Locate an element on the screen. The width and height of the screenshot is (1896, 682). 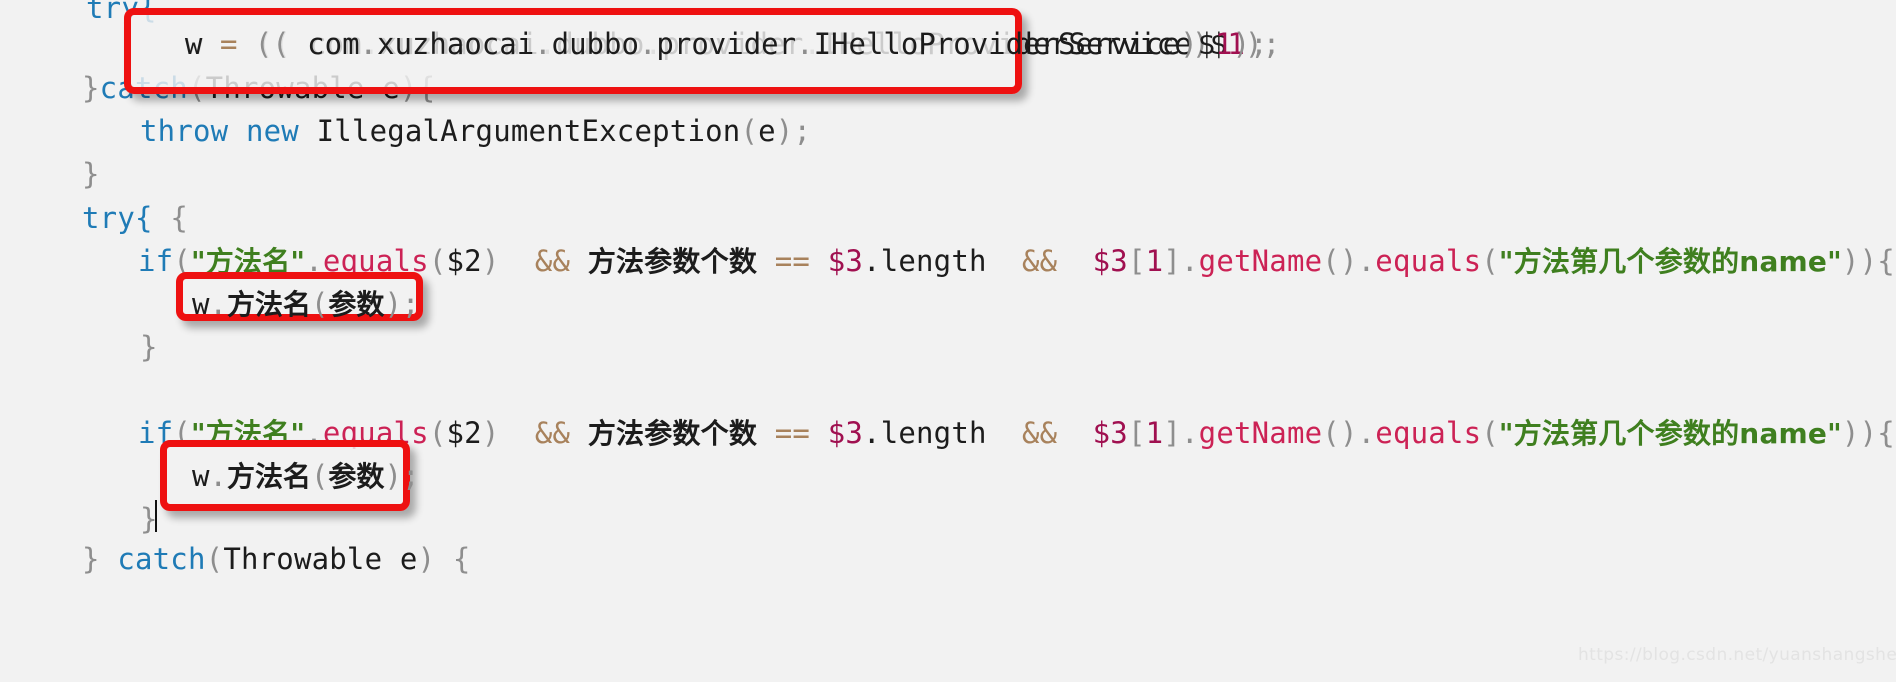
code-line-close-brace-1: } is located at coordinates (91, 174).